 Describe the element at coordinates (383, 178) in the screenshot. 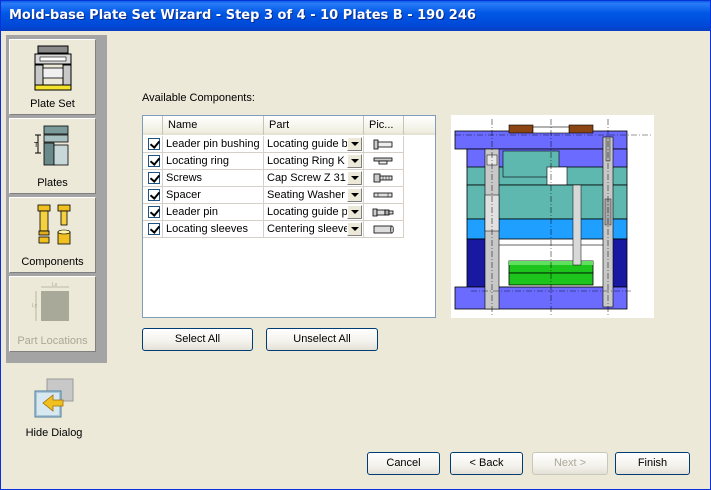

I see `screw-icon` at that location.